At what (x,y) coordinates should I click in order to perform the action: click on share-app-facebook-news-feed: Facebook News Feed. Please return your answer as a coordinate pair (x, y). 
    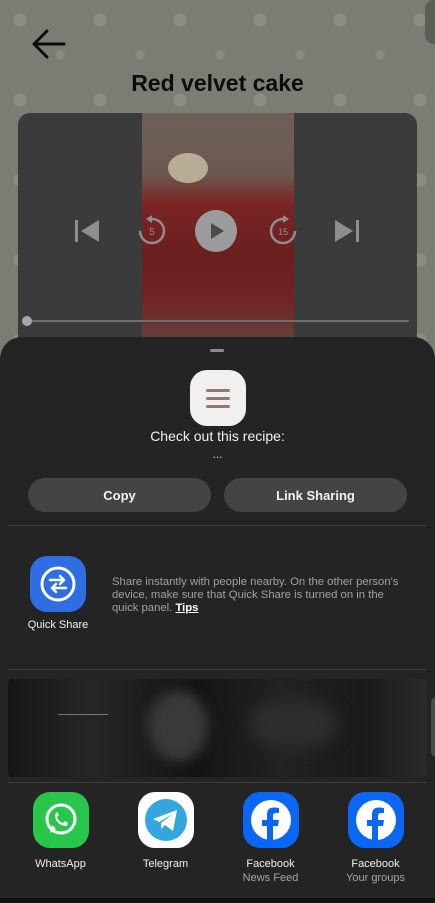
    Looking at the image, I should click on (270, 838).